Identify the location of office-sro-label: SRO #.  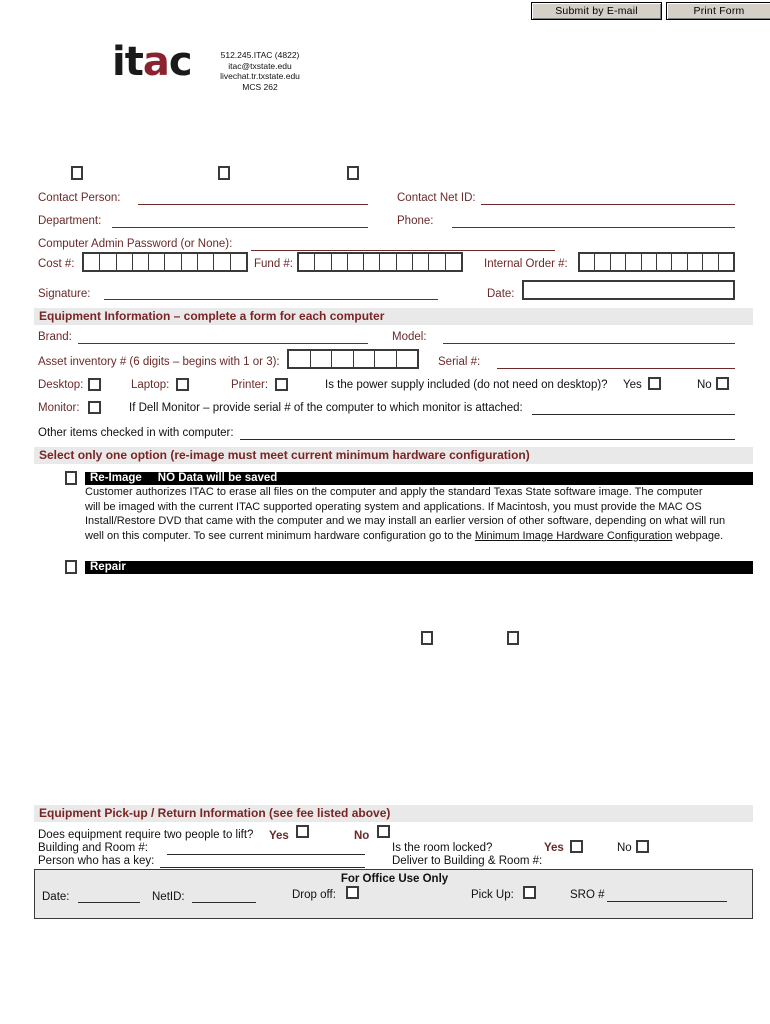
(587, 895).